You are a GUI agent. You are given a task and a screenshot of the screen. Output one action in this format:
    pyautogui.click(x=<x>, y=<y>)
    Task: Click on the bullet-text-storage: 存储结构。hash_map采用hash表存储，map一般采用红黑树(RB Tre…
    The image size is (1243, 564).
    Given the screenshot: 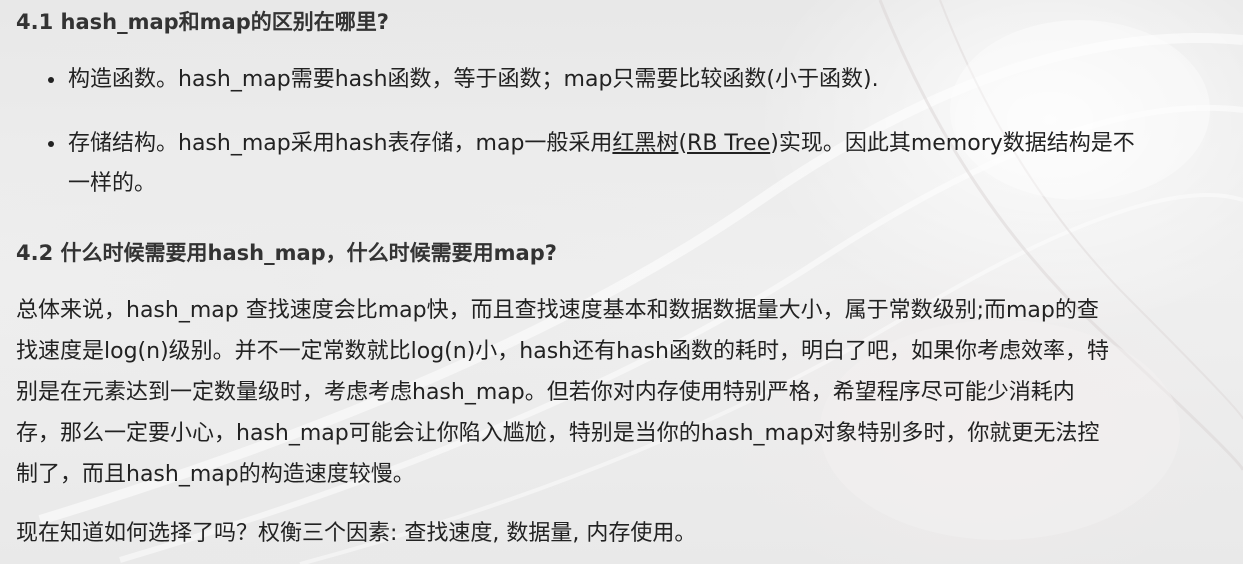 What is the action you would take?
    pyautogui.click(x=601, y=163)
    